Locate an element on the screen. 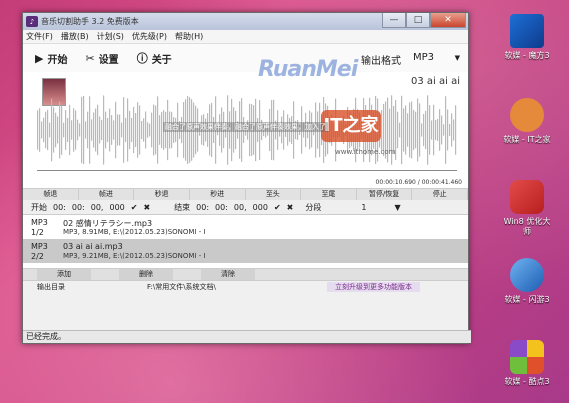 This screenshot has height=403, width=569. end-minutes-field: 00: is located at coordinates (221, 207).